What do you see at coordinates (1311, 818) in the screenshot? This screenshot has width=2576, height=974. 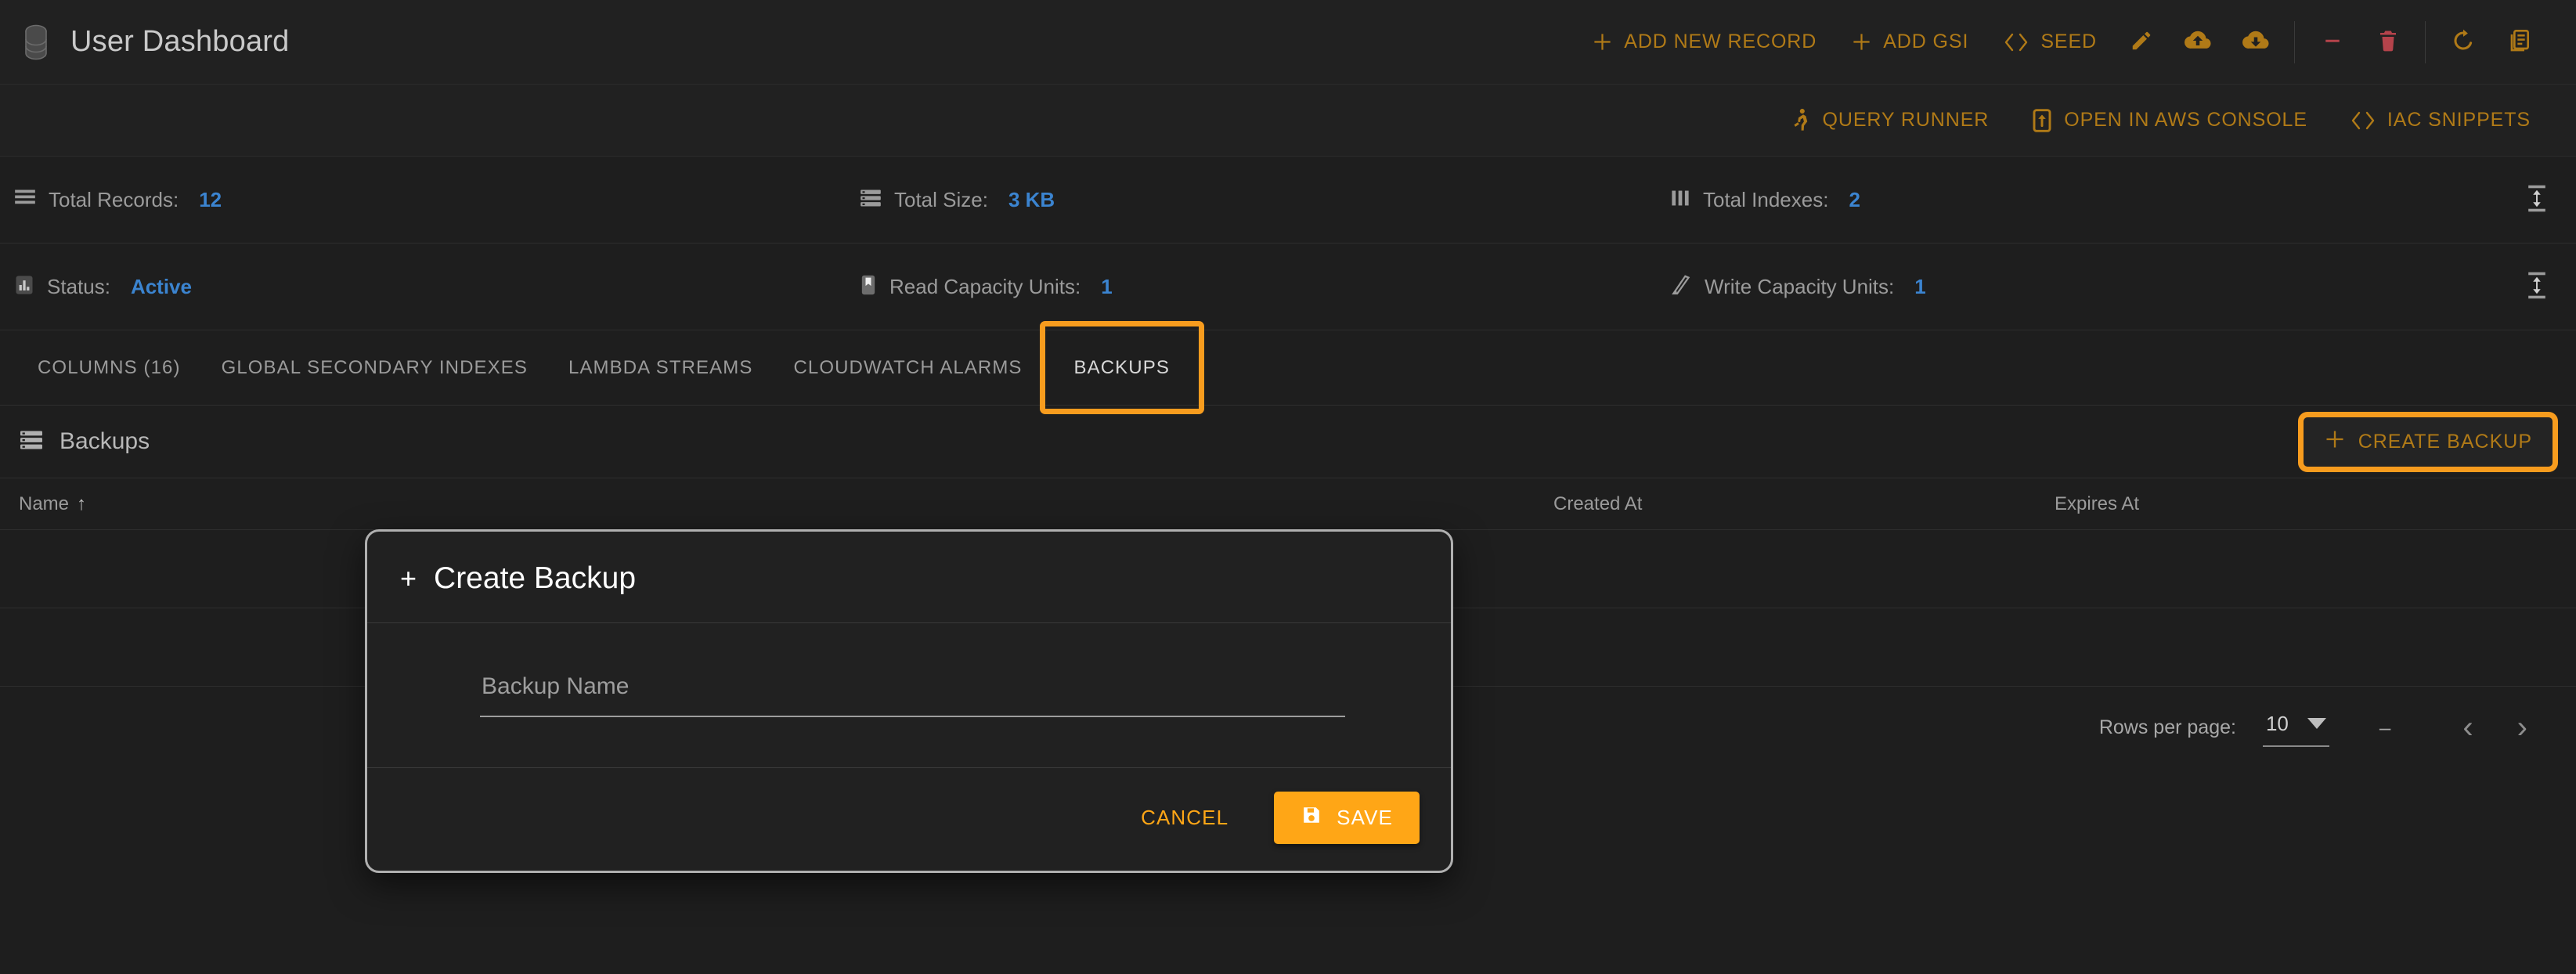 I see `floppy-save-icon` at bounding box center [1311, 818].